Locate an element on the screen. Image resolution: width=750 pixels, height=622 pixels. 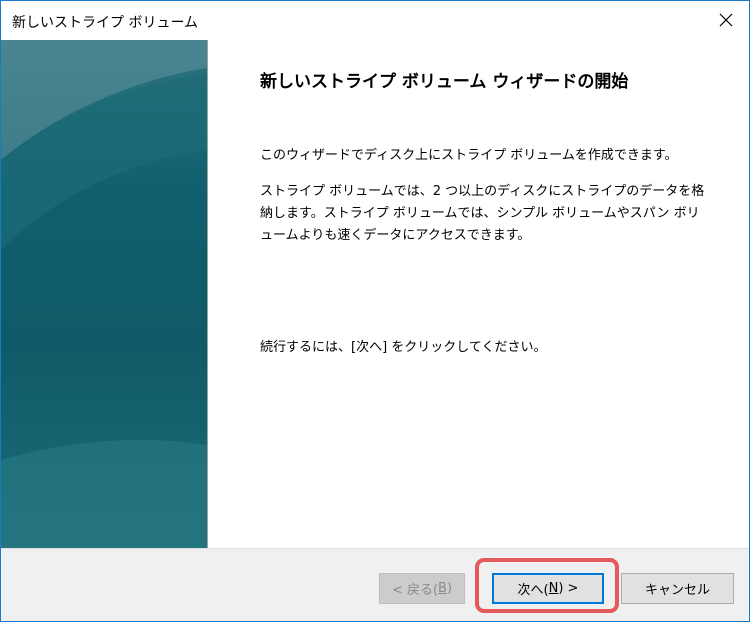
intro-text: このウィザードでディスク上にストライプ ボリュームを作成できます。 is located at coordinates (469, 155).